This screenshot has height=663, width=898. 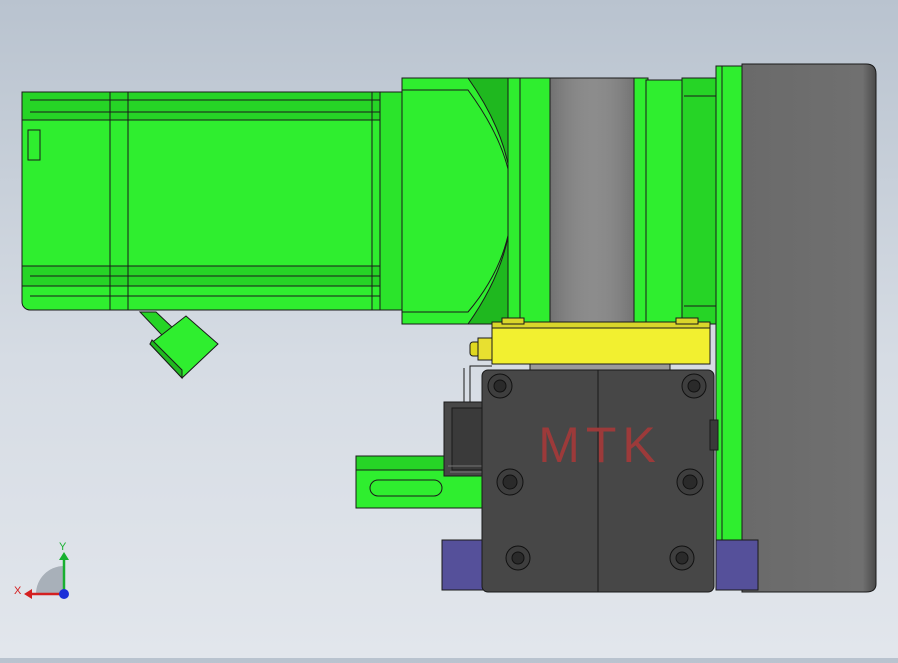 What do you see at coordinates (34, 145) in the screenshot?
I see `motor-end-cap-slot` at bounding box center [34, 145].